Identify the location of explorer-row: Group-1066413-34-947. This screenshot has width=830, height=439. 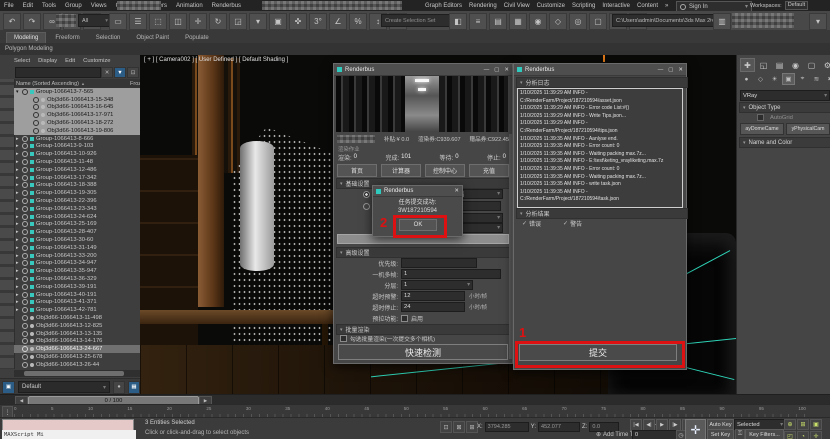
(77, 264).